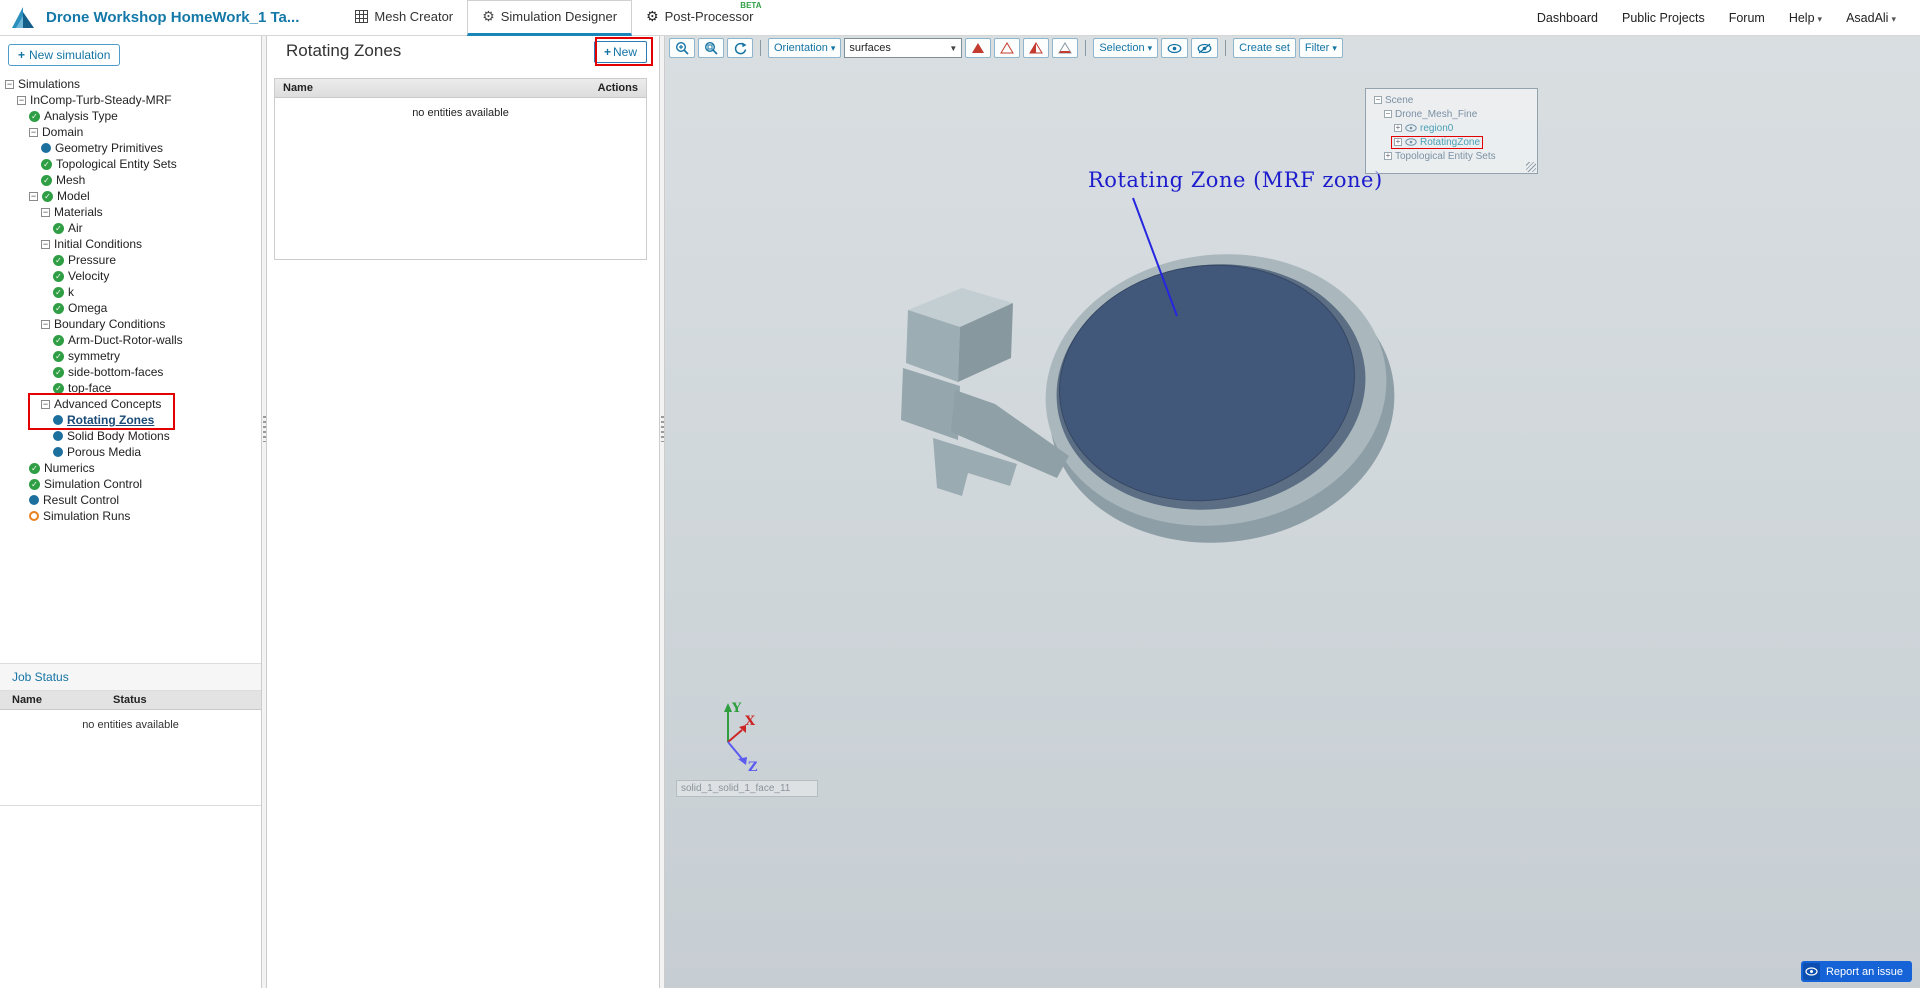 The image size is (1920, 988). What do you see at coordinates (116, 164) in the screenshot?
I see `tree-item-label: Topological Entity Sets` at bounding box center [116, 164].